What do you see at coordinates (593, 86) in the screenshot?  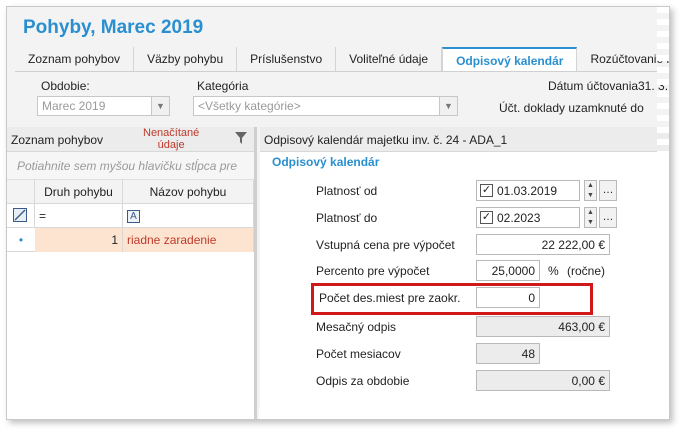 I see `datum-uctovania-label: Dátum účtovania` at bounding box center [593, 86].